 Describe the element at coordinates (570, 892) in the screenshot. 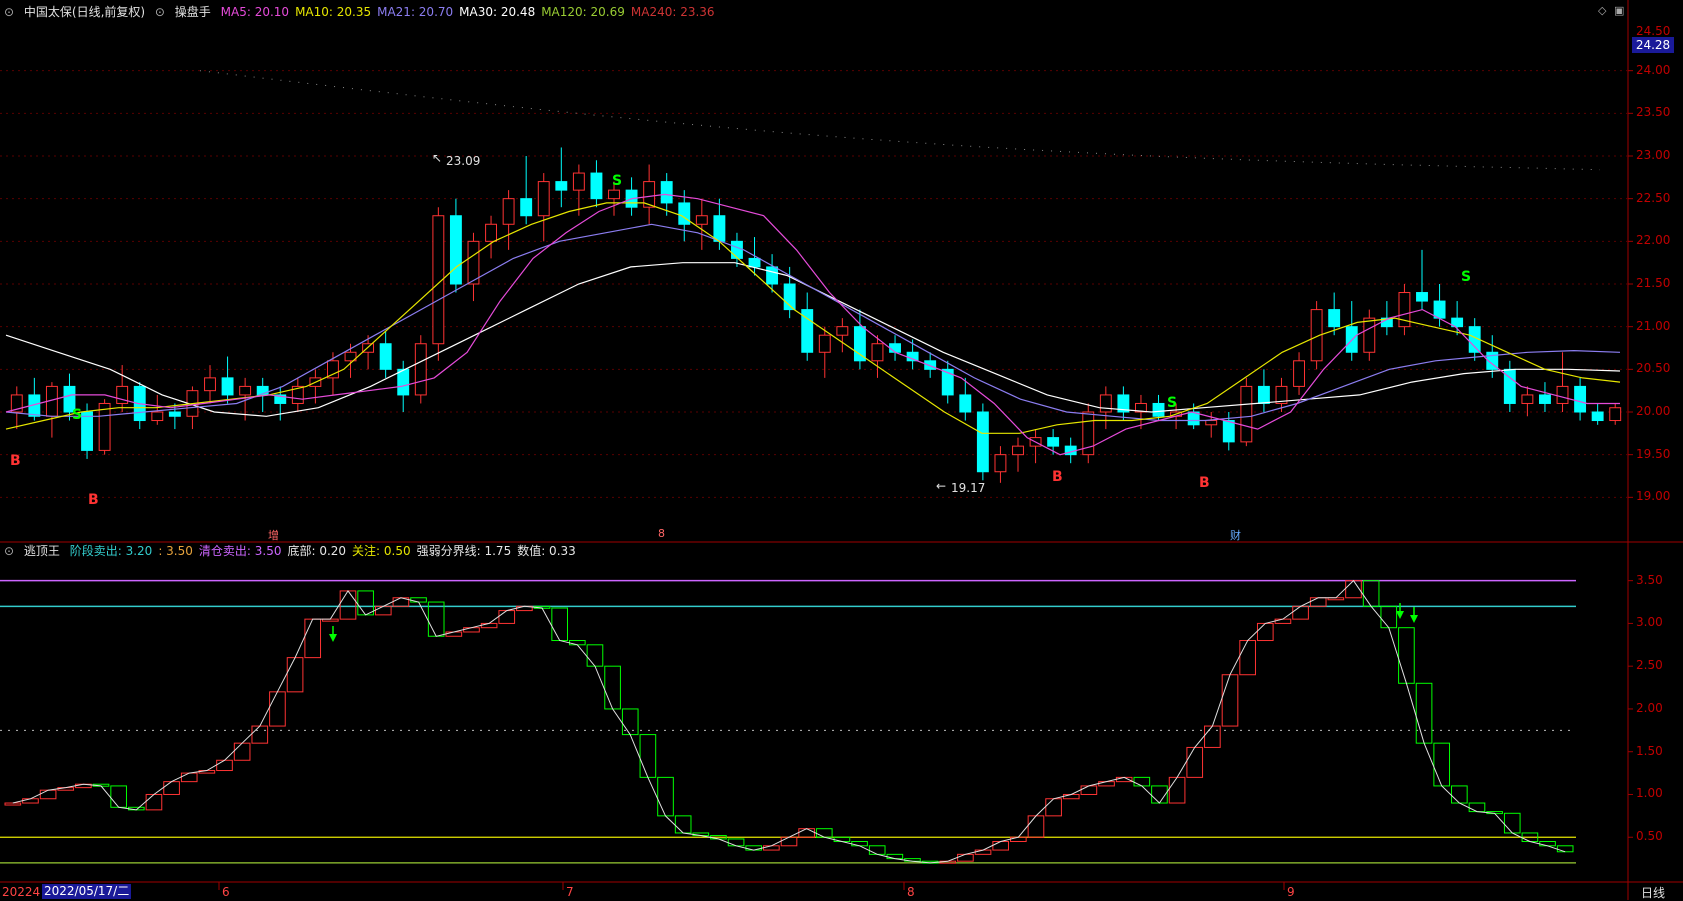

I see `month-label: 7` at that location.